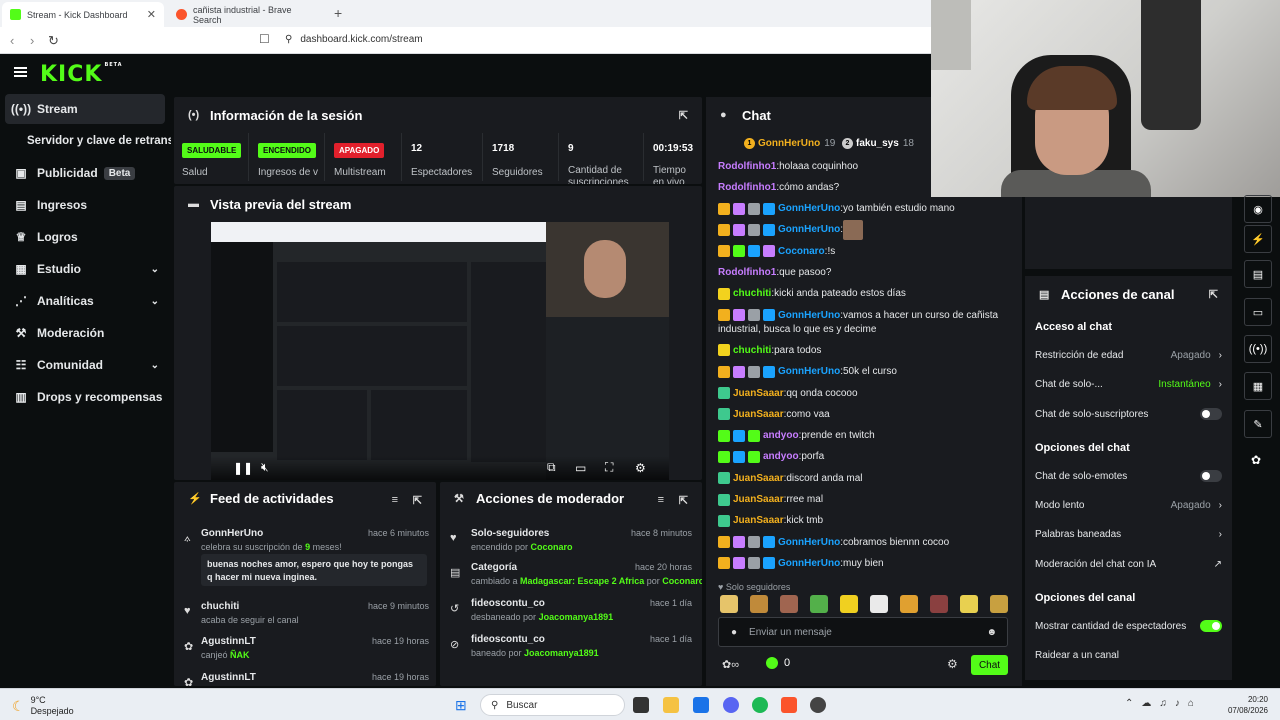 This screenshot has height=720, width=1280. Describe the element at coordinates (789, 143) in the screenshot. I see `chat-leader: 1 GonnHerUno 19` at that location.